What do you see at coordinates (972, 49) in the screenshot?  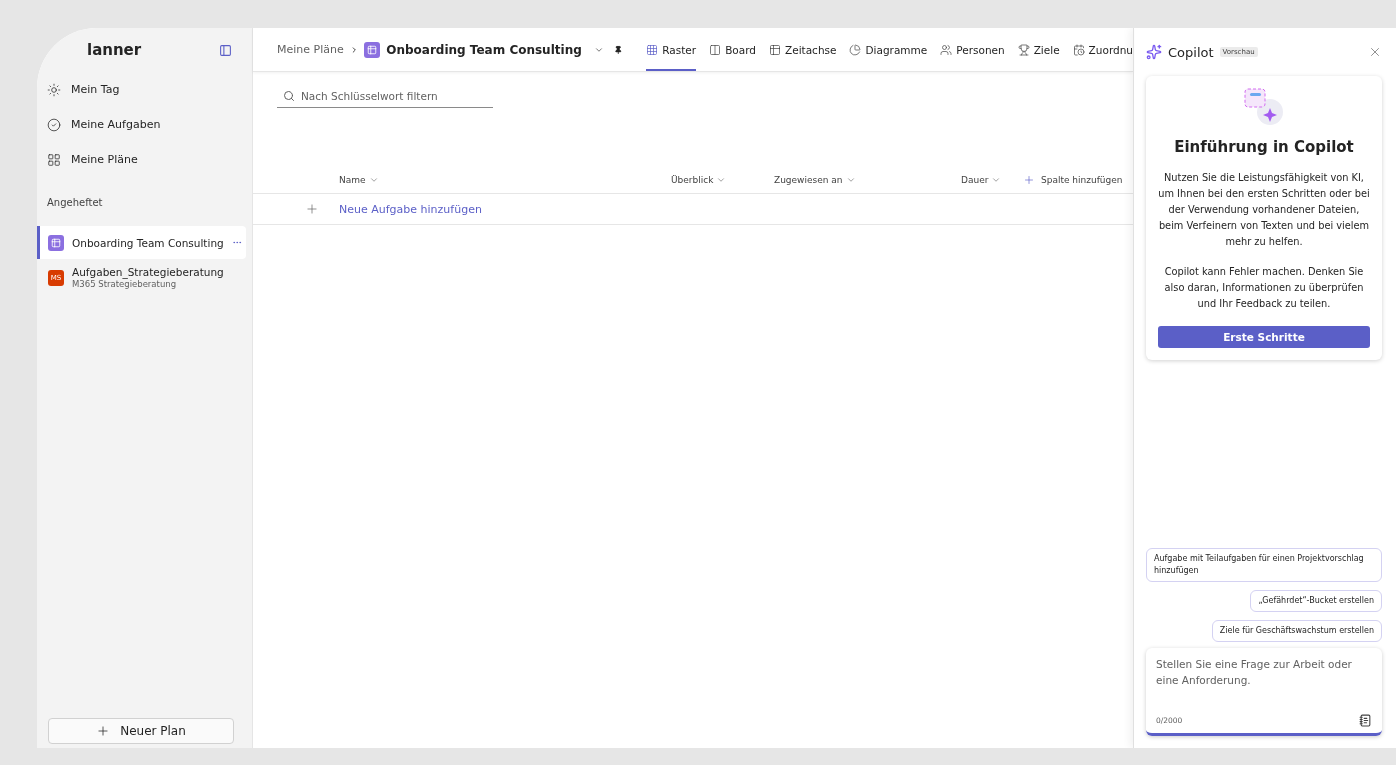 I see `view-tab: Personen` at bounding box center [972, 49].